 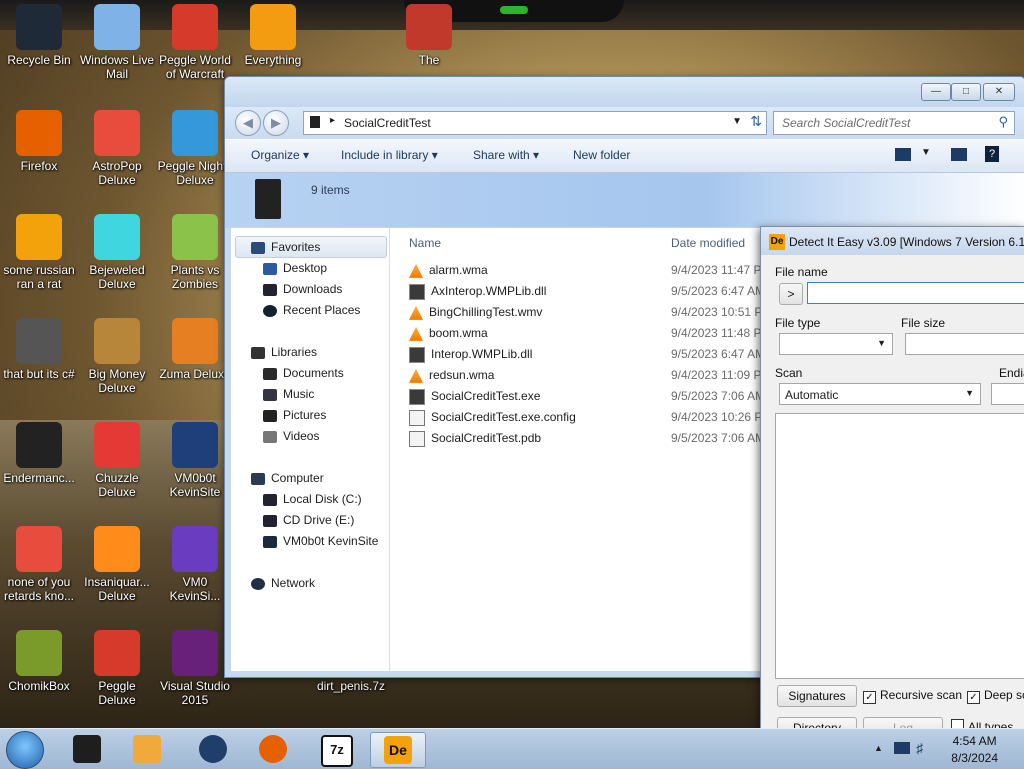 What do you see at coordinates (1003, 122) in the screenshot?
I see `search-icon: ⚲` at bounding box center [1003, 122].